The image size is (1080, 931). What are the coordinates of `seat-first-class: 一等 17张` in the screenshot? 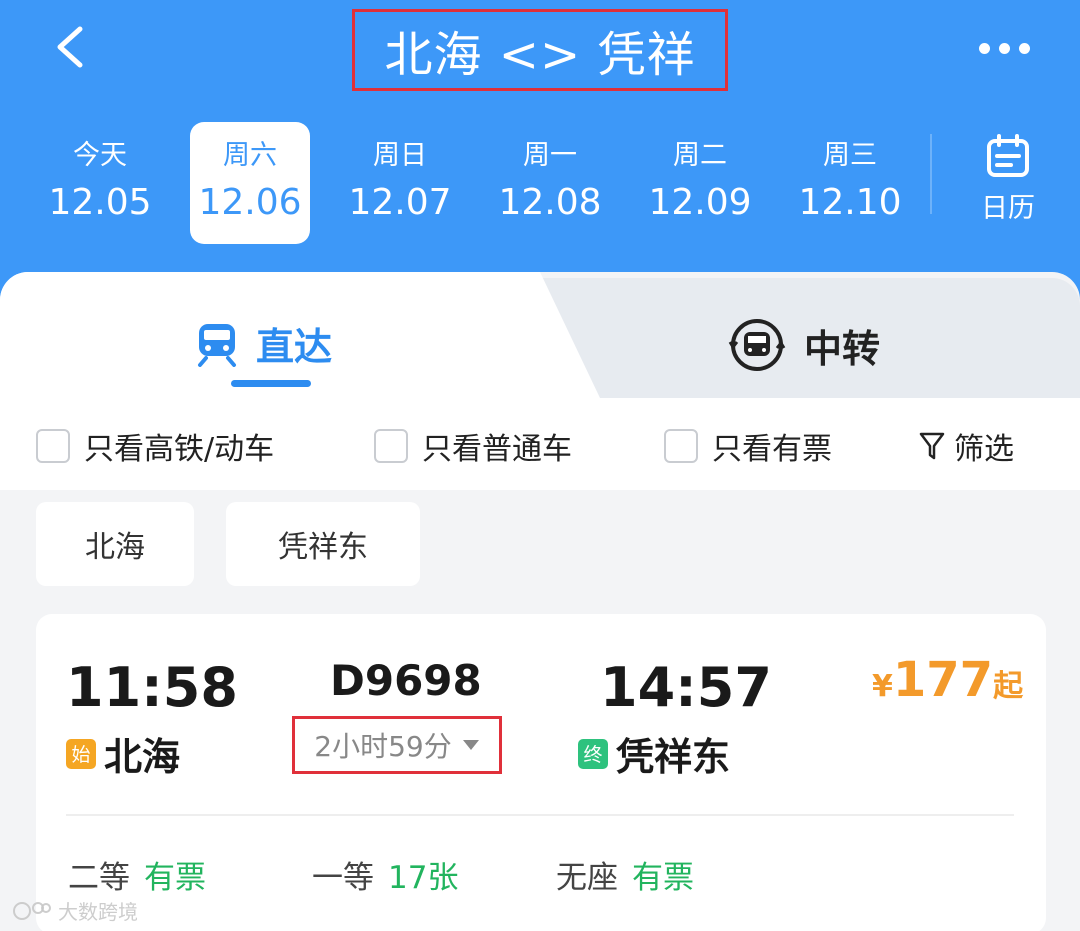 It's located at (385, 874).